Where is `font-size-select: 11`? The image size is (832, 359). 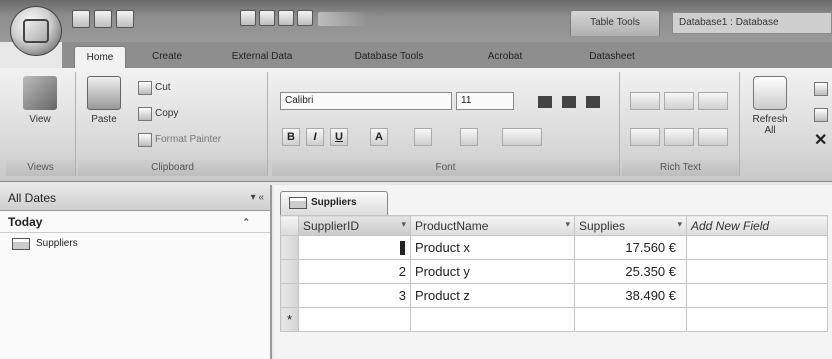 font-size-select: 11 is located at coordinates (485, 101).